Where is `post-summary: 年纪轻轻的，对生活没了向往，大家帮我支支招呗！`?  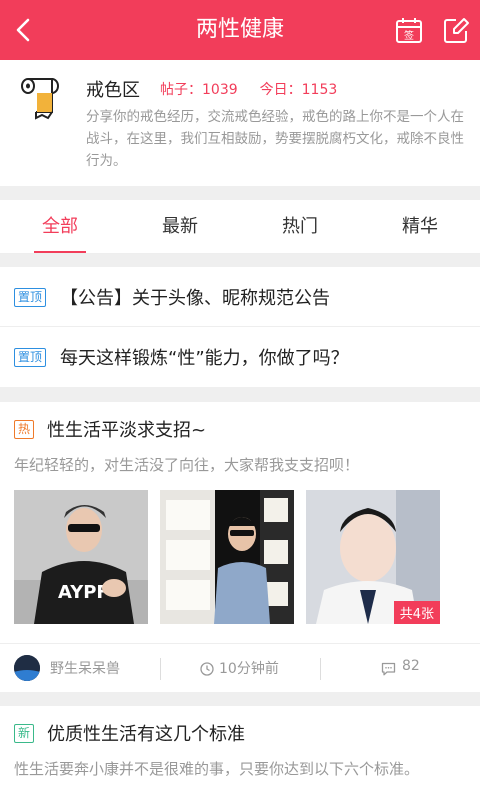 post-summary: 年纪轻轻的，对生活没了向往，大家帮我支支招呗！ is located at coordinates (187, 465).